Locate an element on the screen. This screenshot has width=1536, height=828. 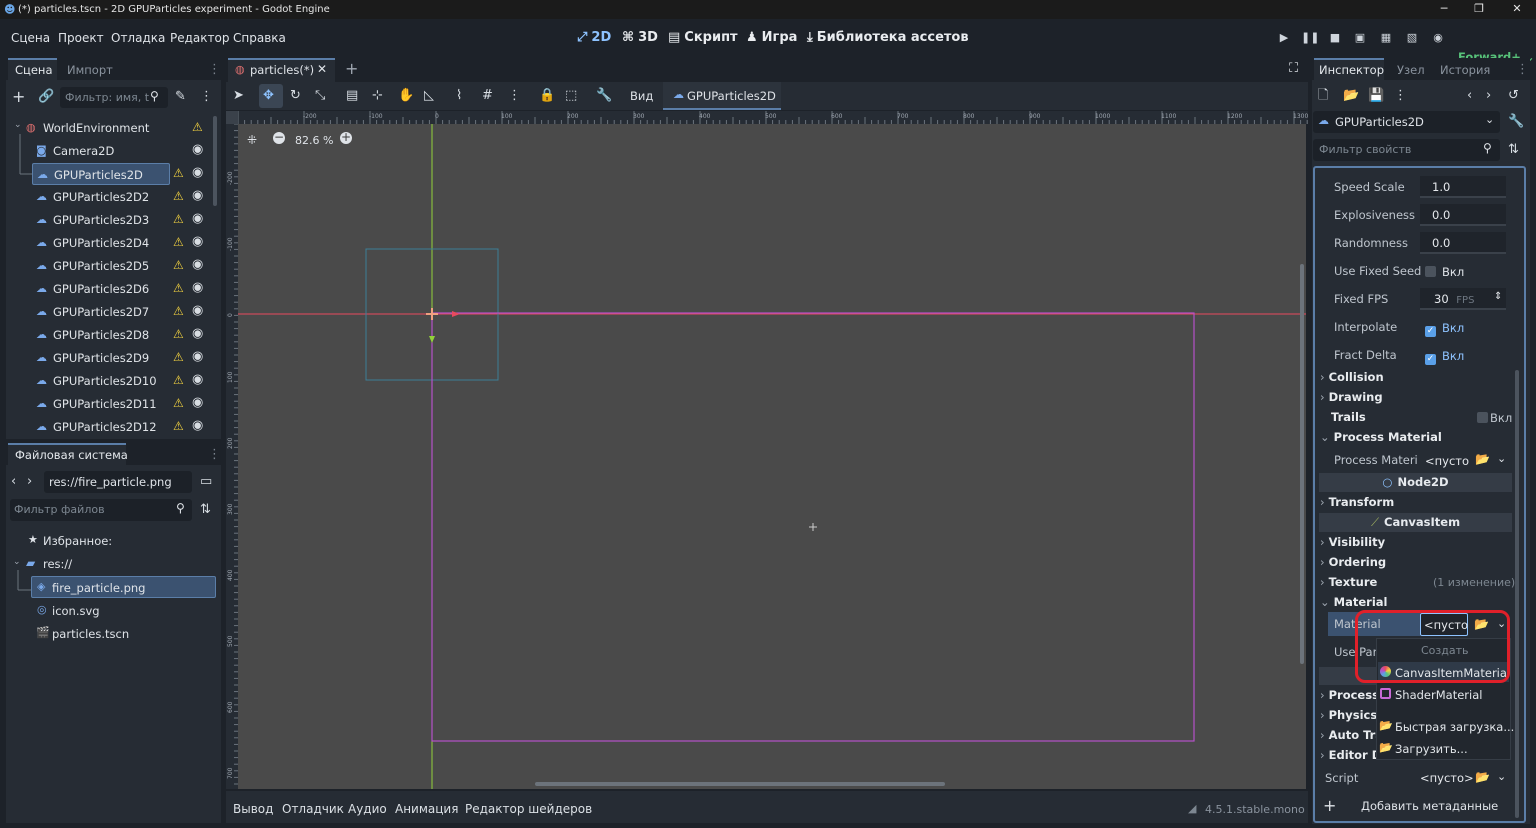
tab-import: Импорт is located at coordinates (90, 70).